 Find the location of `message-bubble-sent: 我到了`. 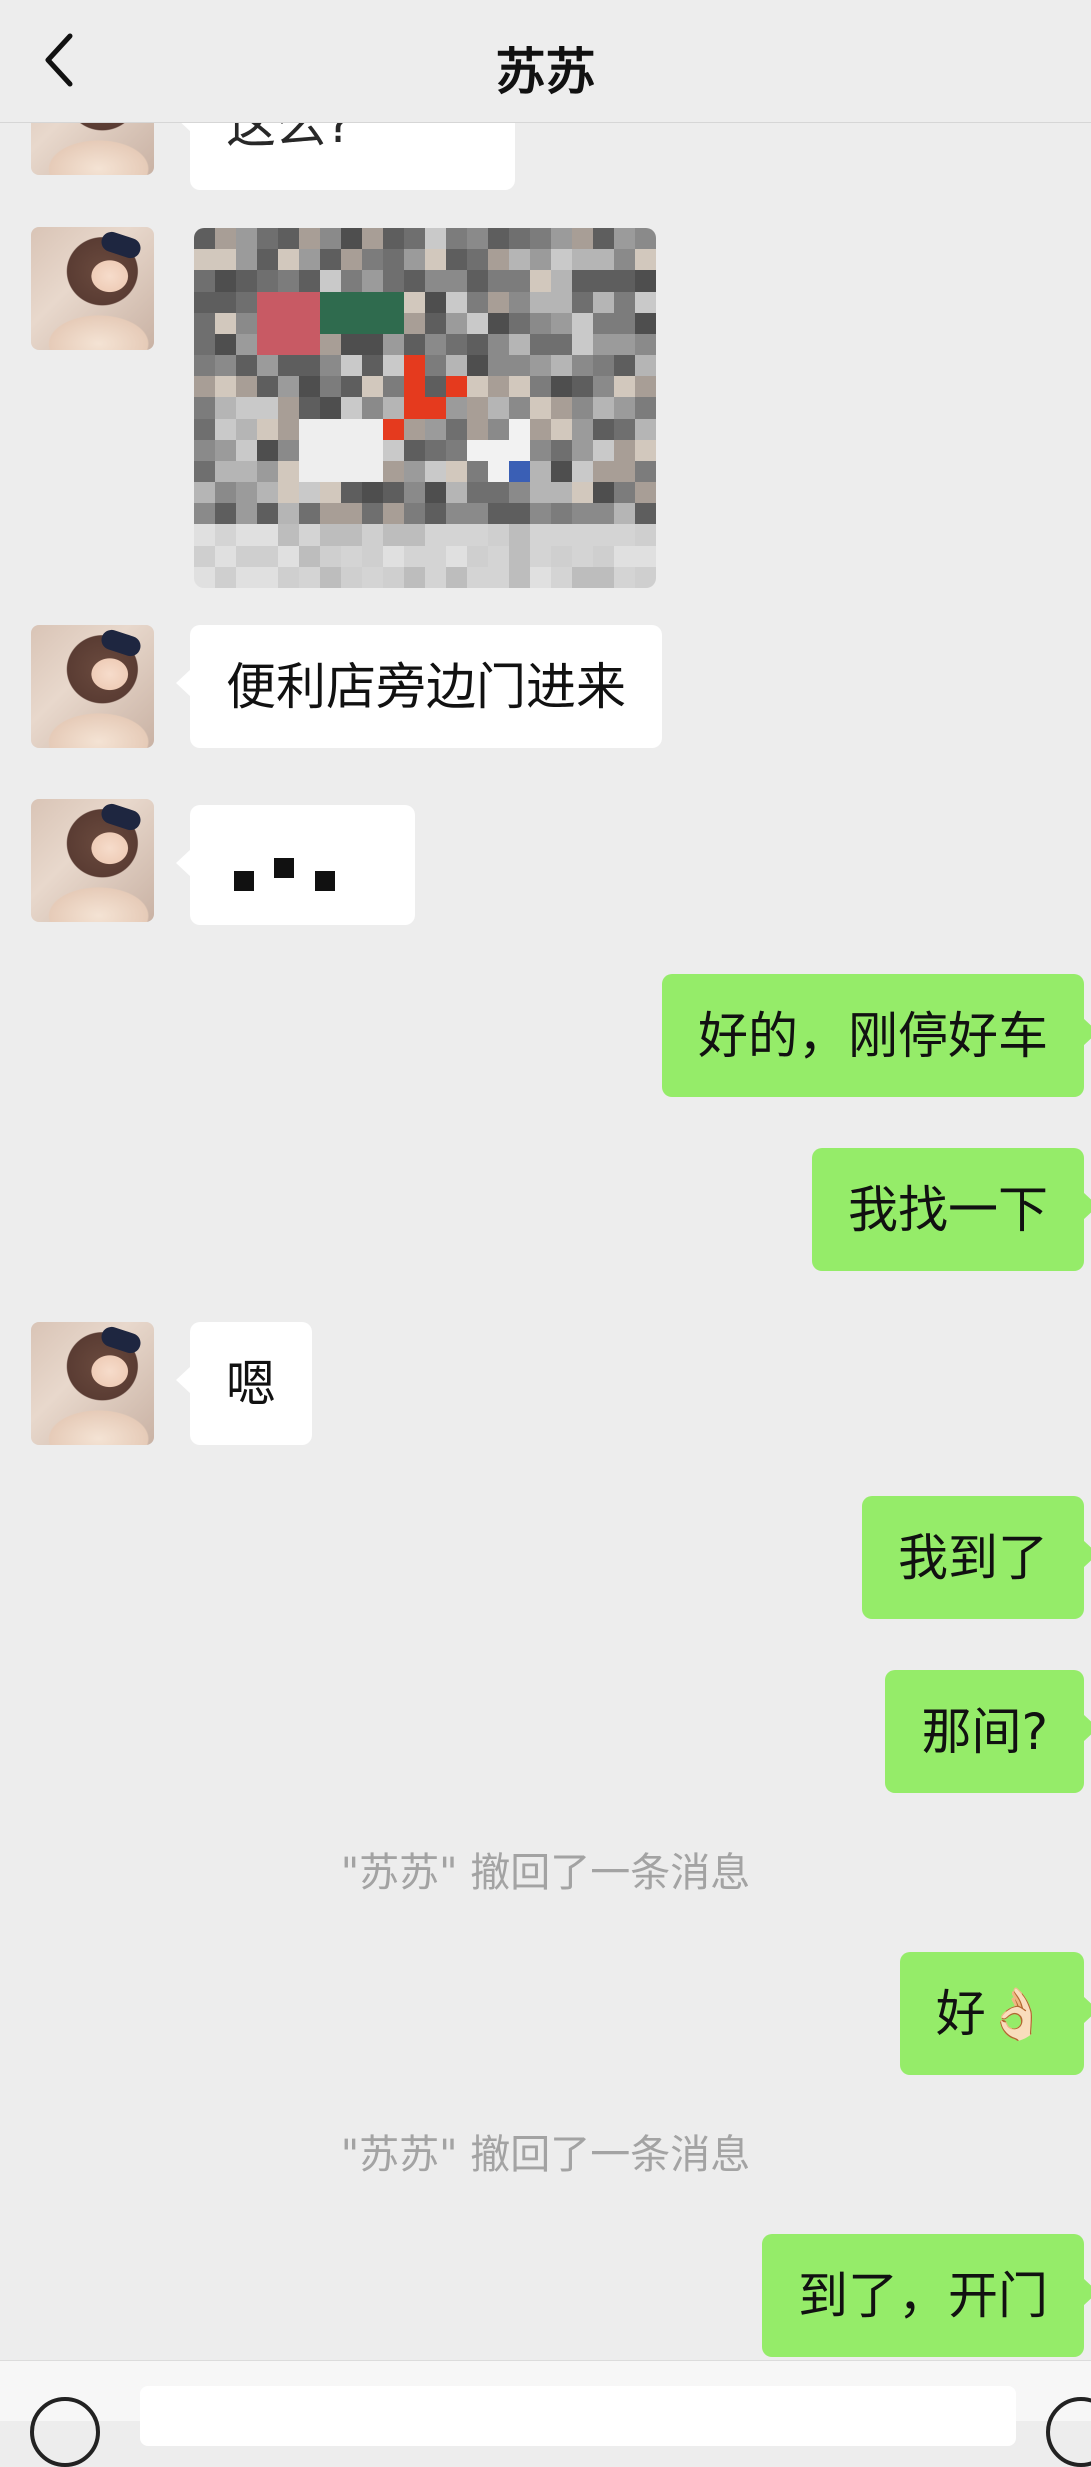

message-bubble-sent: 我到了 is located at coordinates (976, 1557).